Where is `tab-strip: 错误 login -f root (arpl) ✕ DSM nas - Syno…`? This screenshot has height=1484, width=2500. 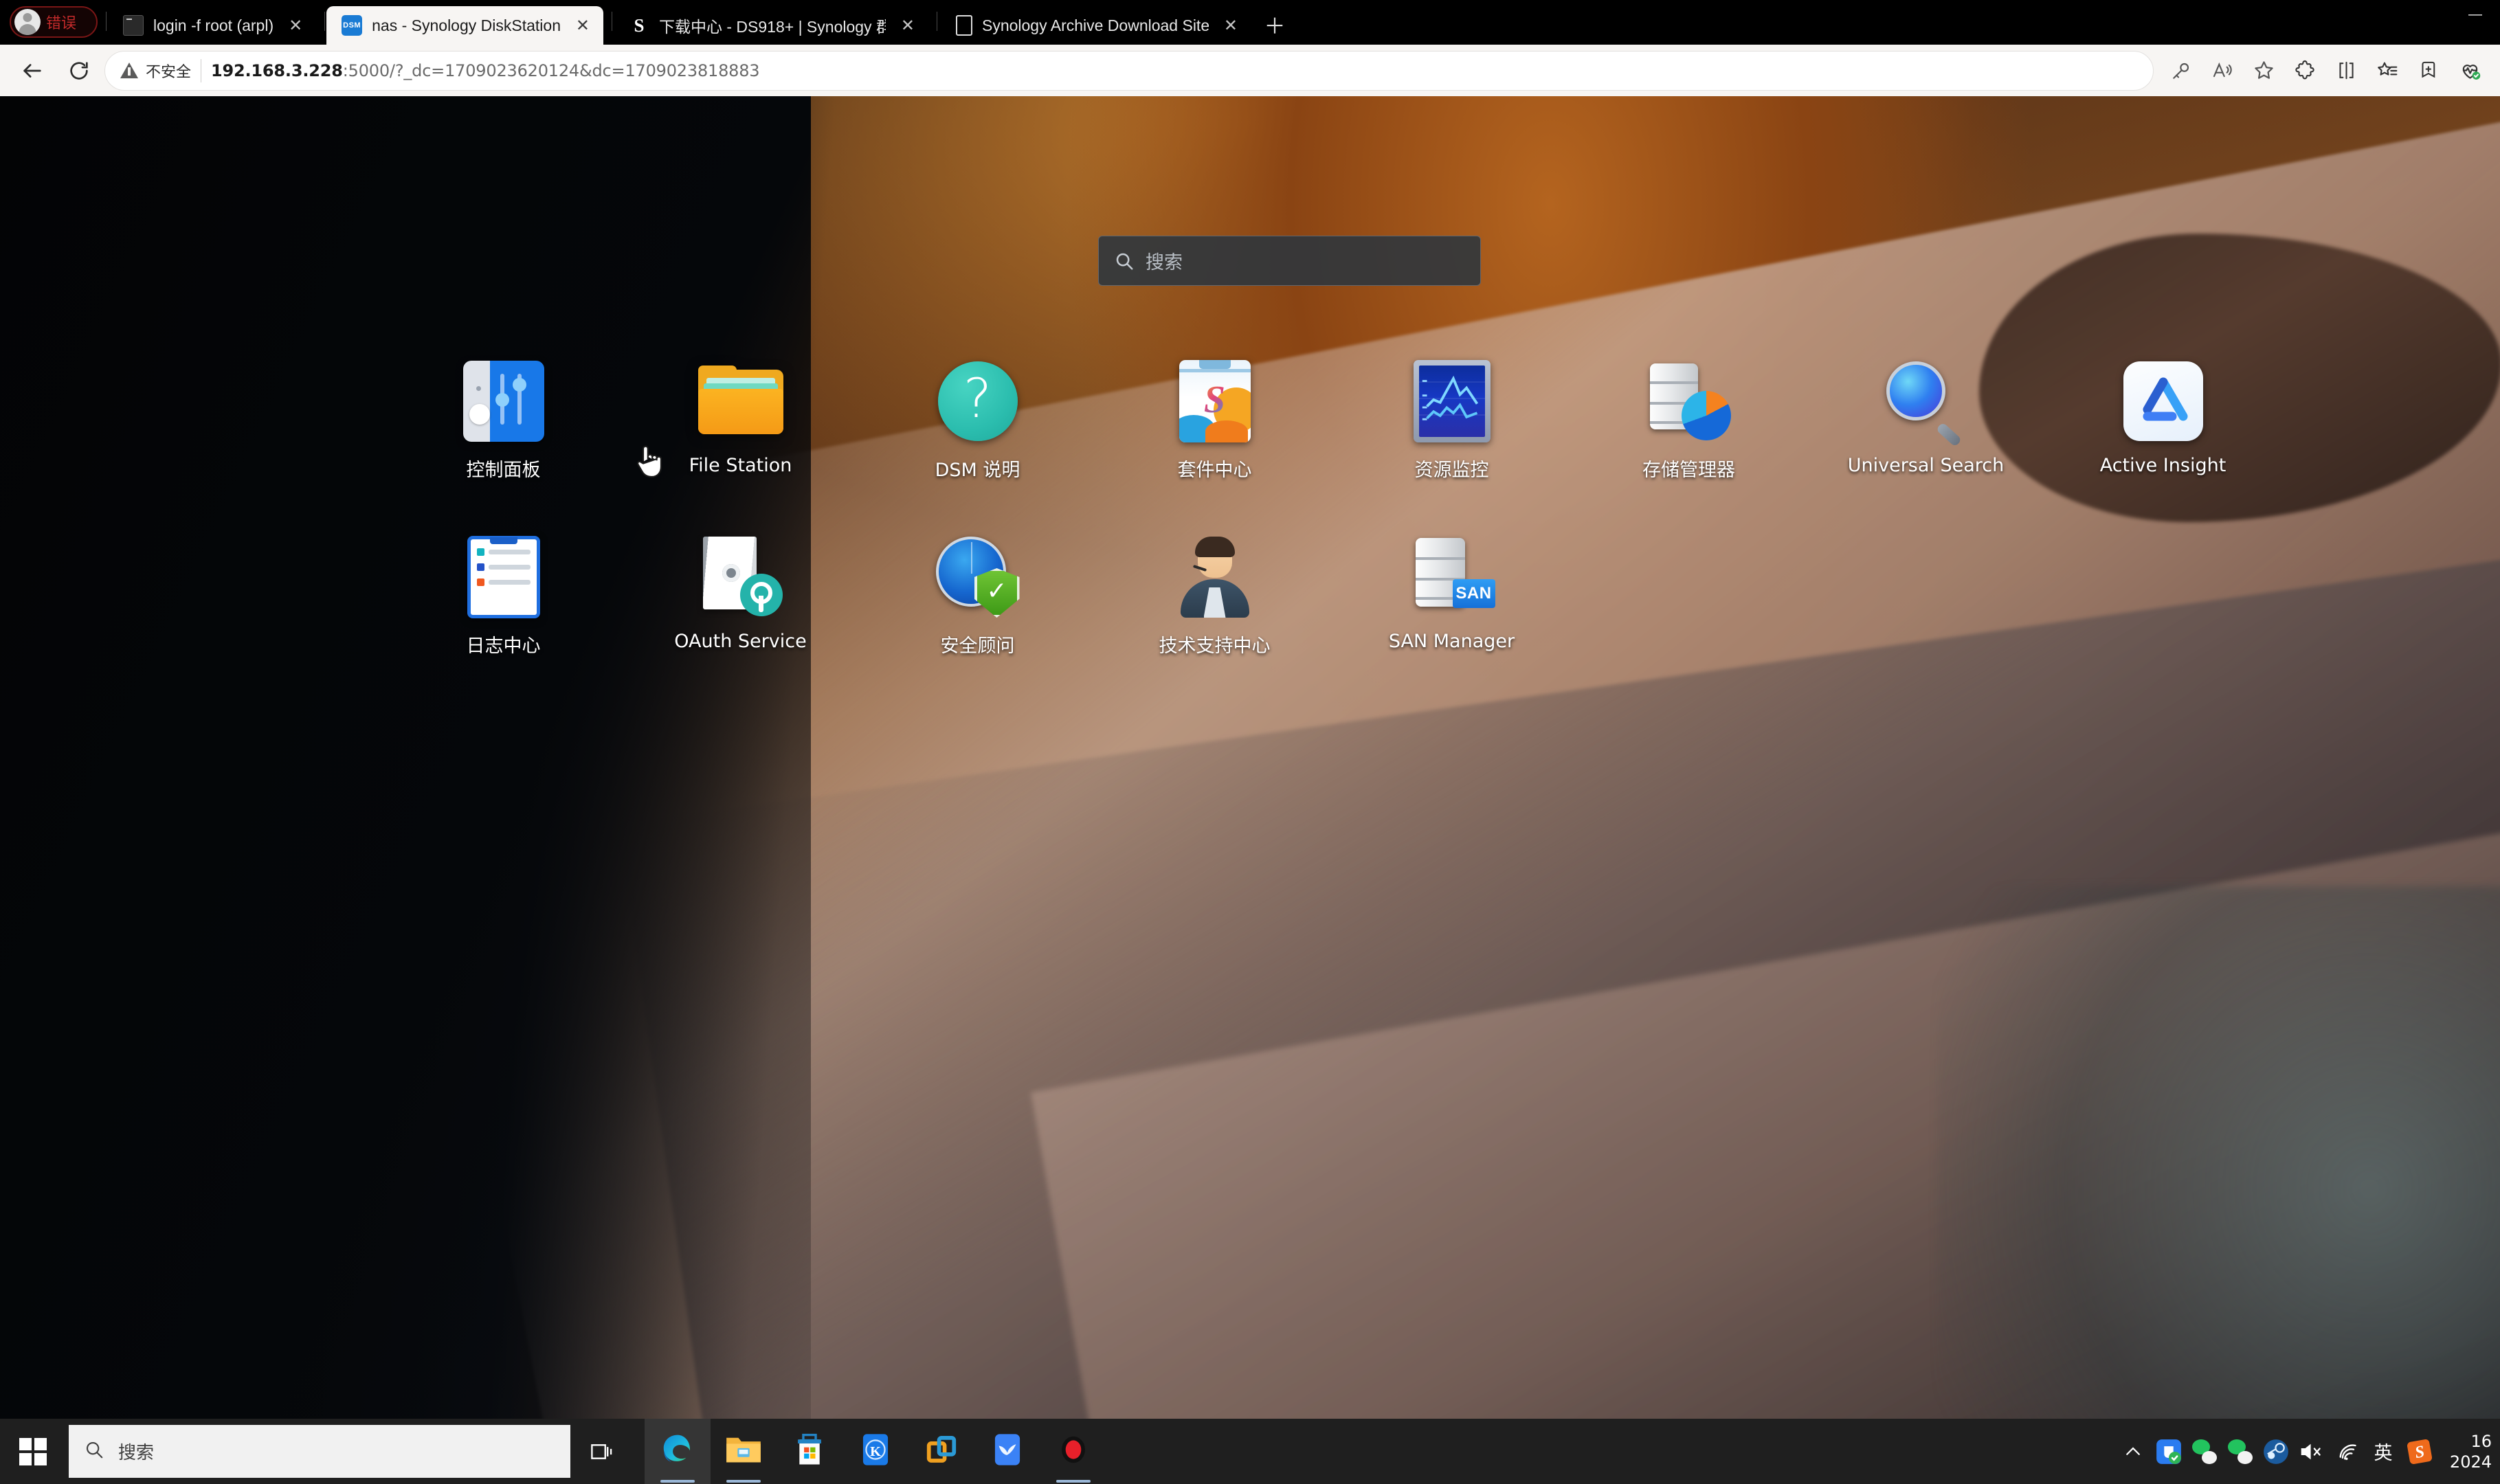
tab-strip: 错误 login -f root (arpl) ✕ DSM nas - Syno… is located at coordinates (1250, 22).